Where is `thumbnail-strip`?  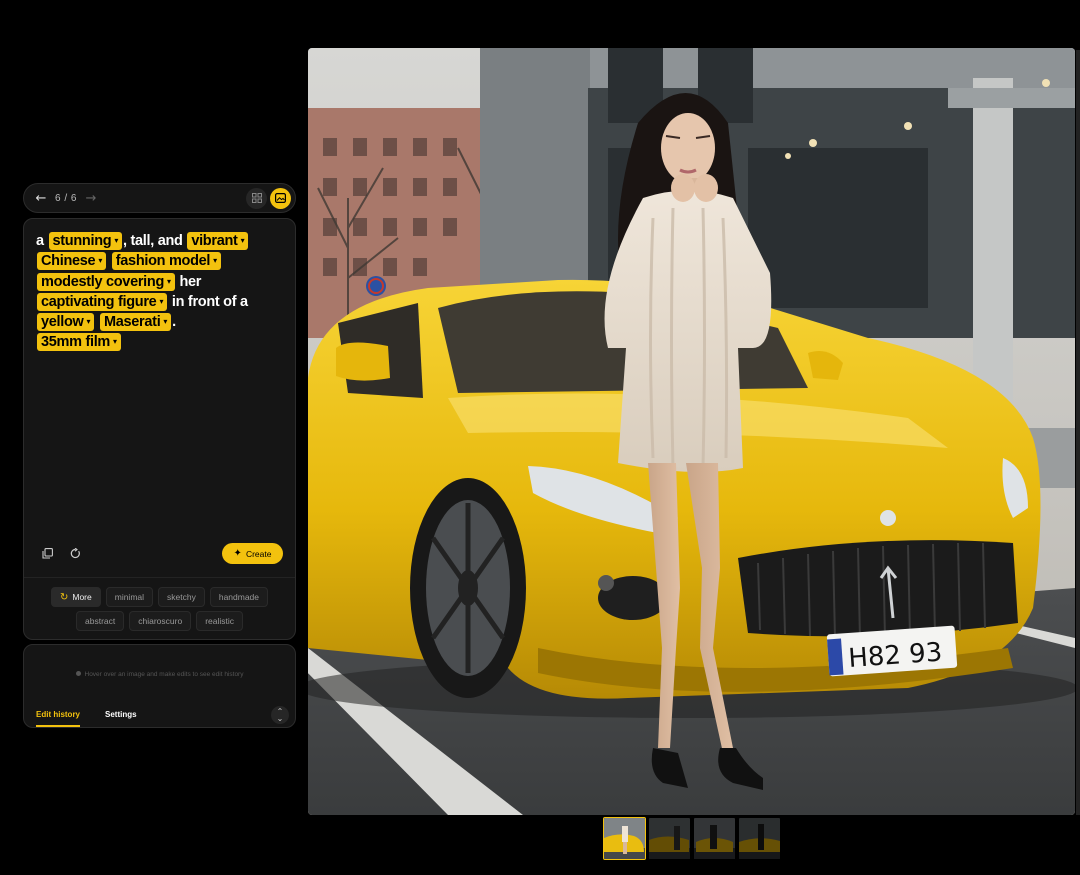
thumbnail-strip is located at coordinates (692, 838).